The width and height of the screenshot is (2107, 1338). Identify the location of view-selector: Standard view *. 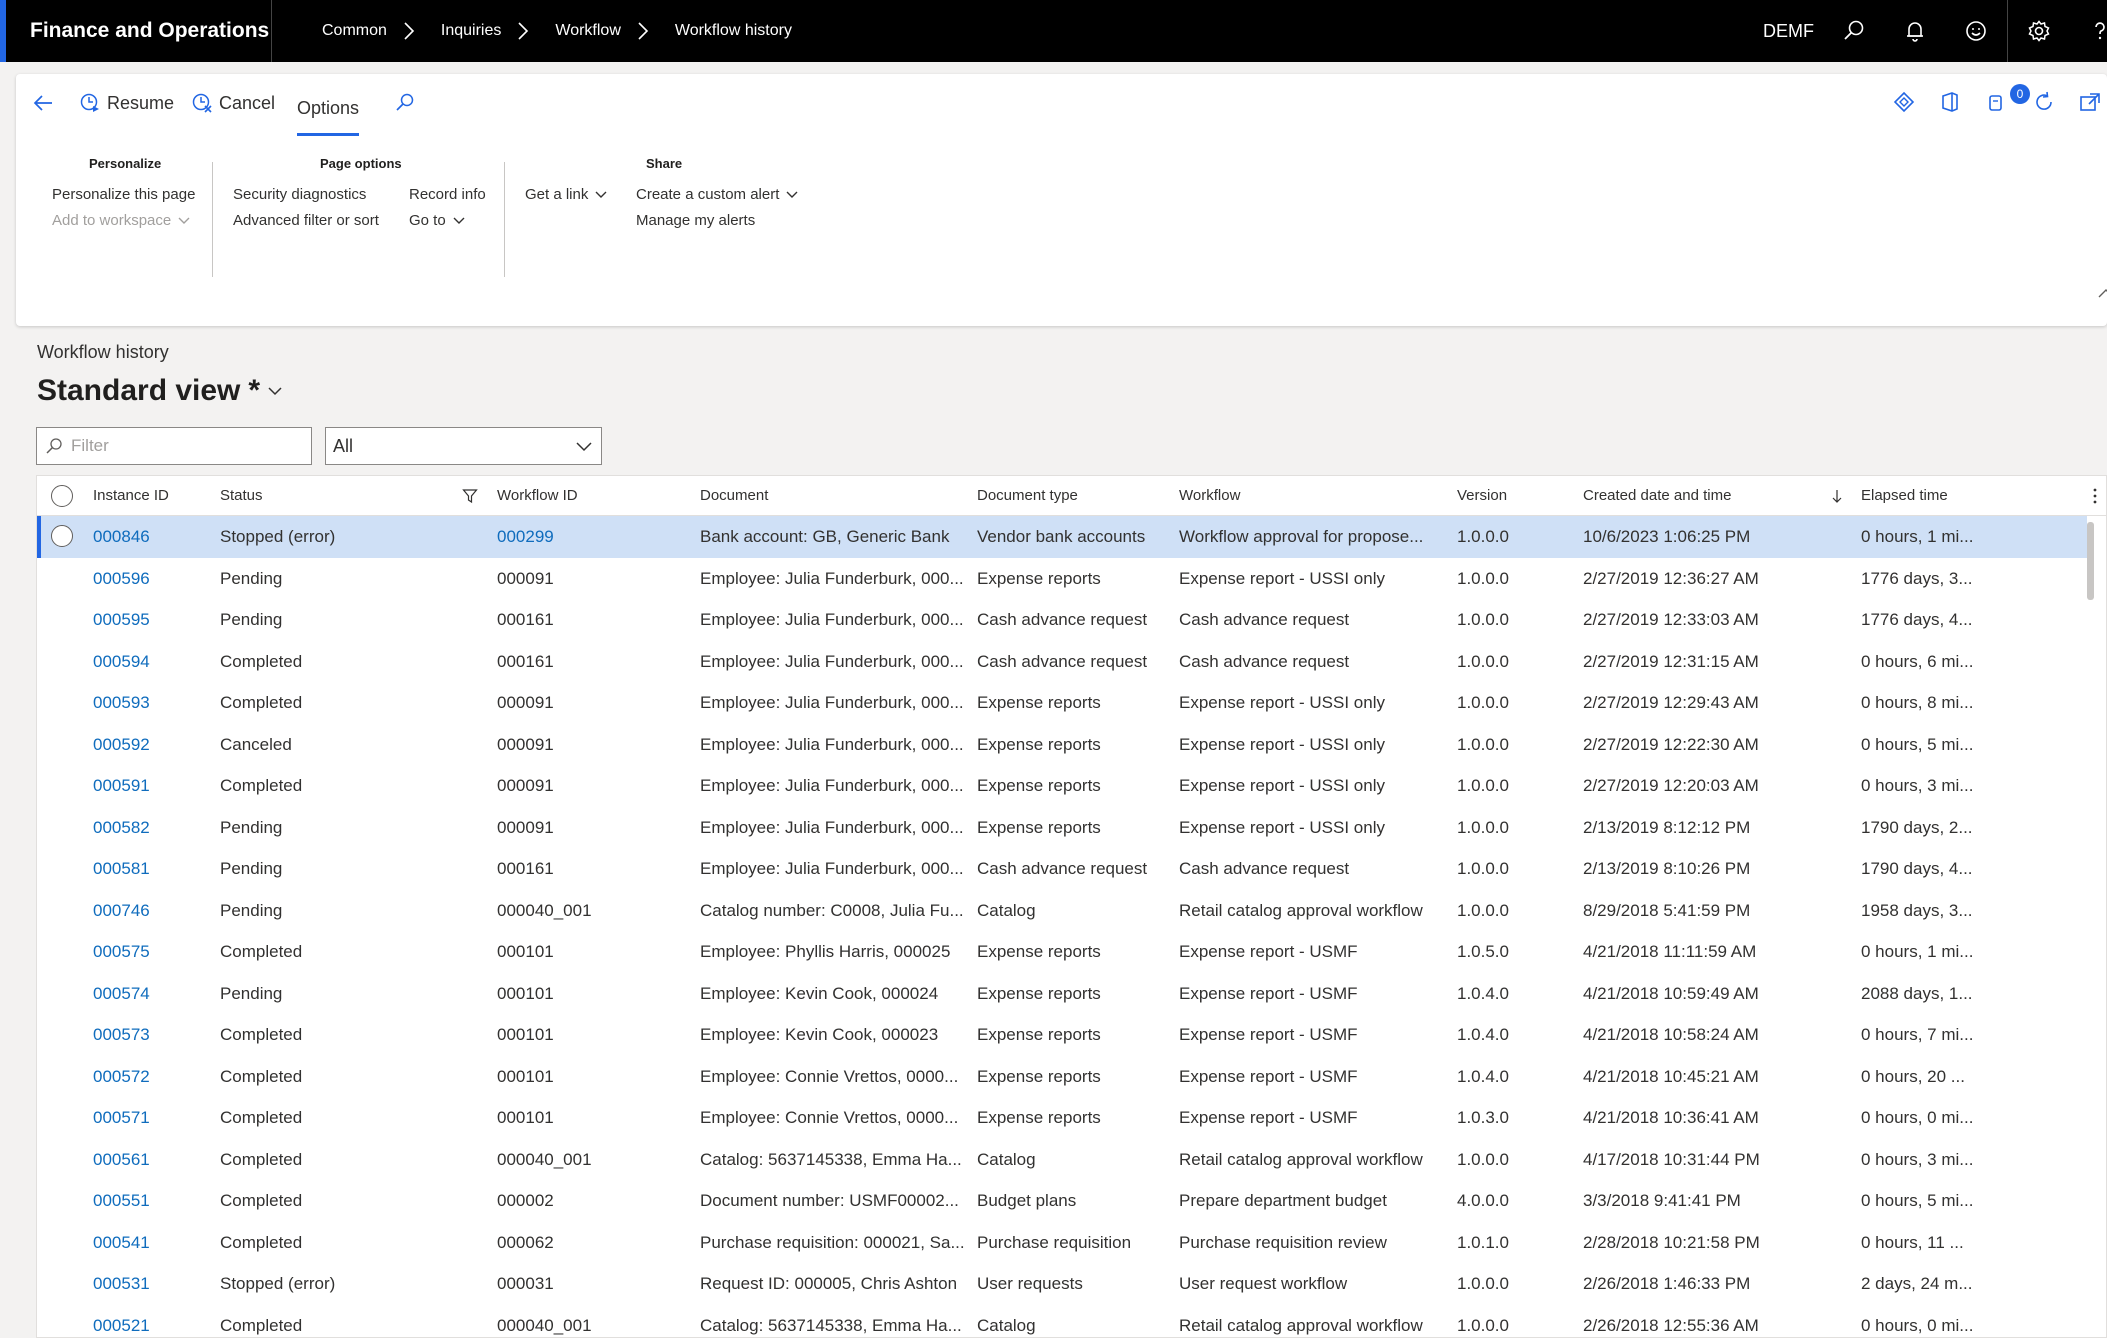
(160, 391).